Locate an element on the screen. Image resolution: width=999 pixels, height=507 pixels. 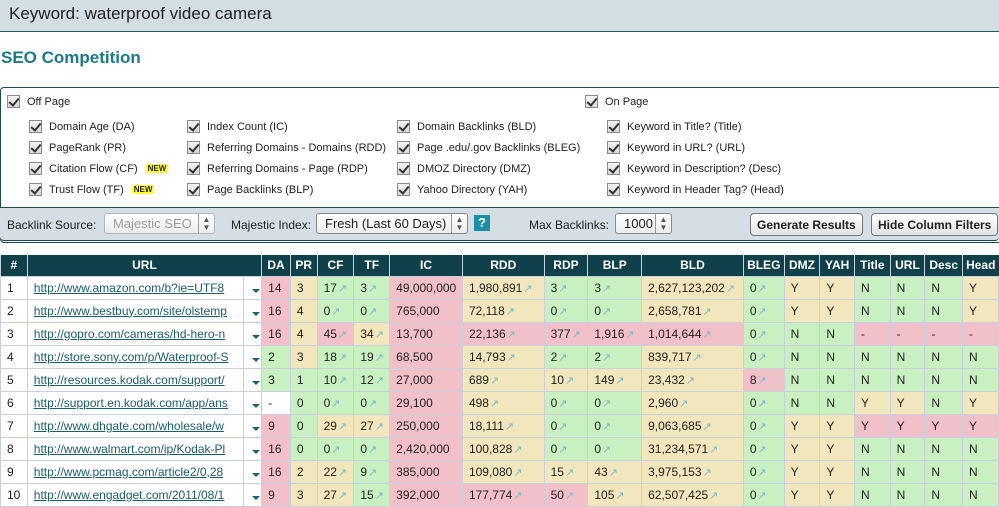
checkbox-filter: Trust Flow (TF) NEW is located at coordinates (92, 189).